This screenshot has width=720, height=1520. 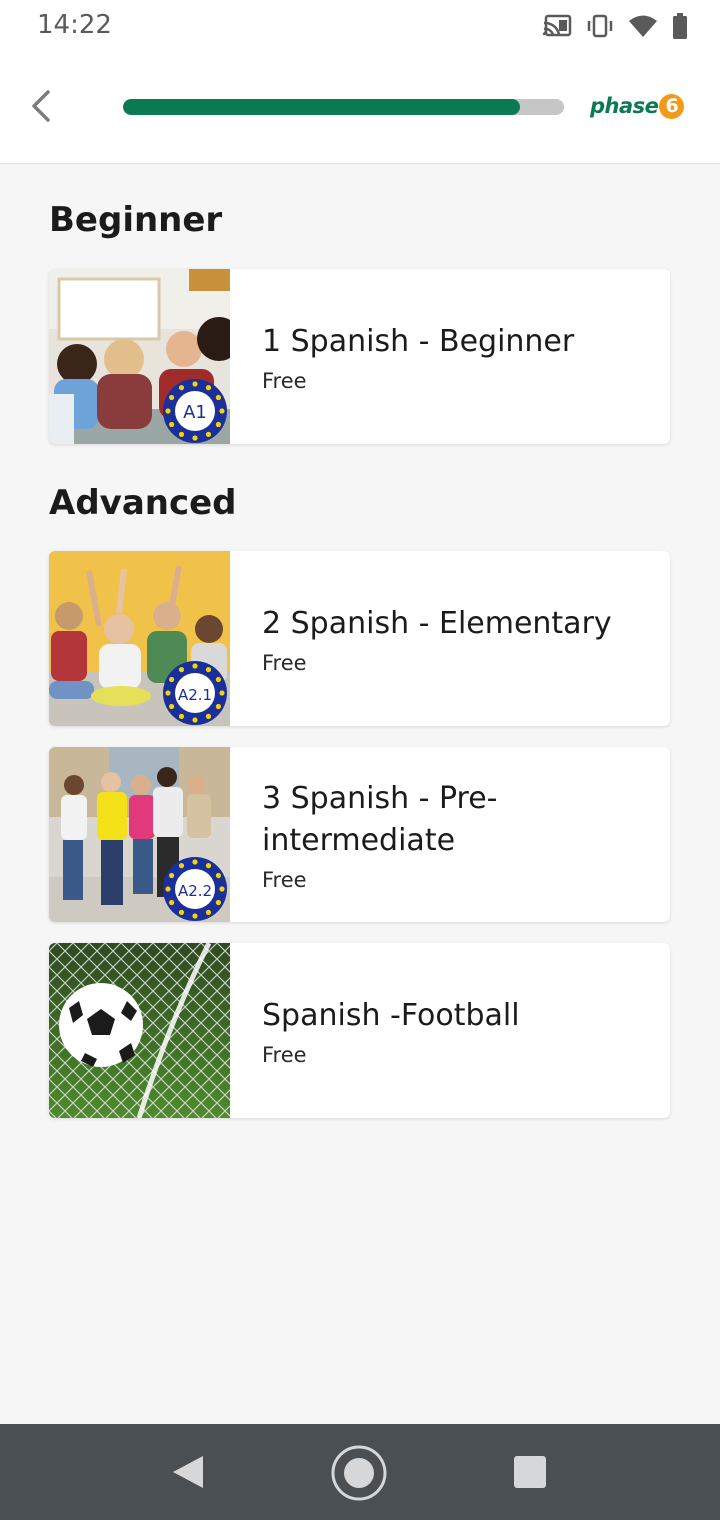 I want to click on course-card-spanish-pre-intermediate: A2.2 3 Spanish - Pre-intermediate Free, so click(x=359, y=834).